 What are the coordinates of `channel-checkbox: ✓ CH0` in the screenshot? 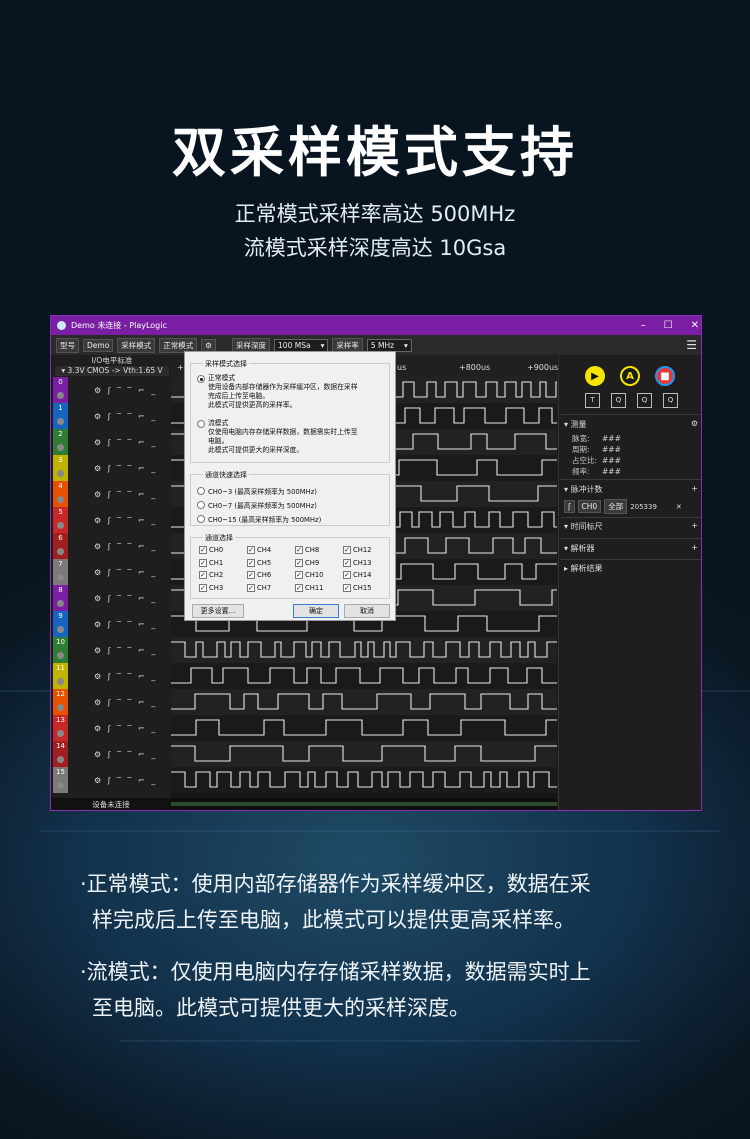 It's located at (211, 550).